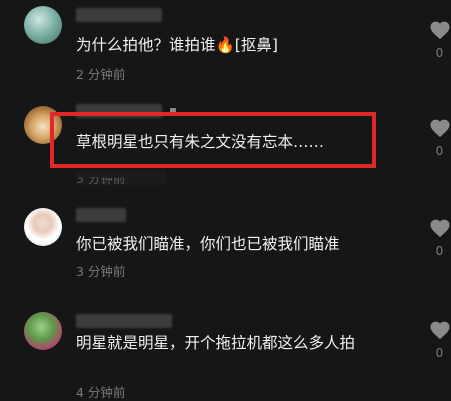  Describe the element at coordinates (177, 45) in the screenshot. I see `comment-text: 为什么拍他？谁拍谁🔥[抠鼻]` at that location.